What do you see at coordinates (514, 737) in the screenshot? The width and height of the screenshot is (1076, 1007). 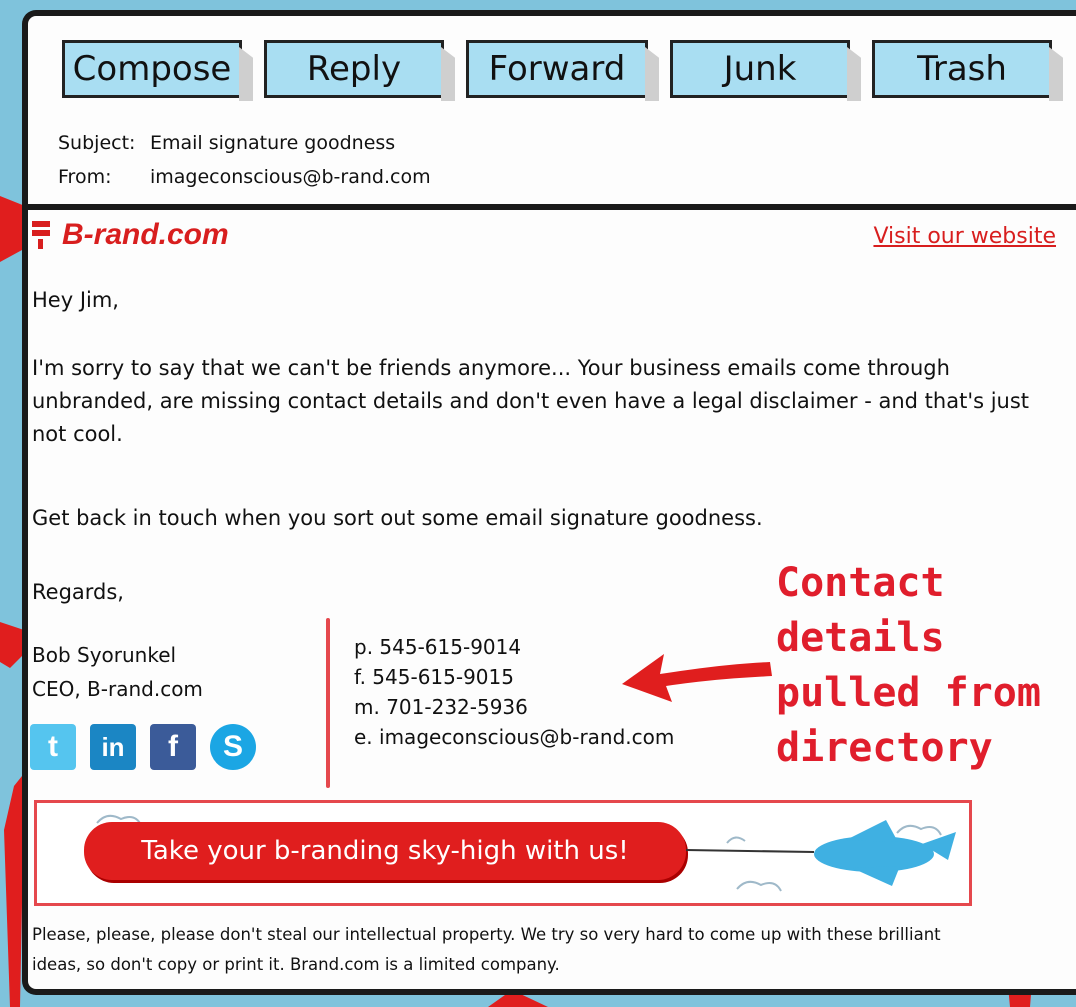 I see `contact-email: e. imageconscious@b-rand.com` at bounding box center [514, 737].